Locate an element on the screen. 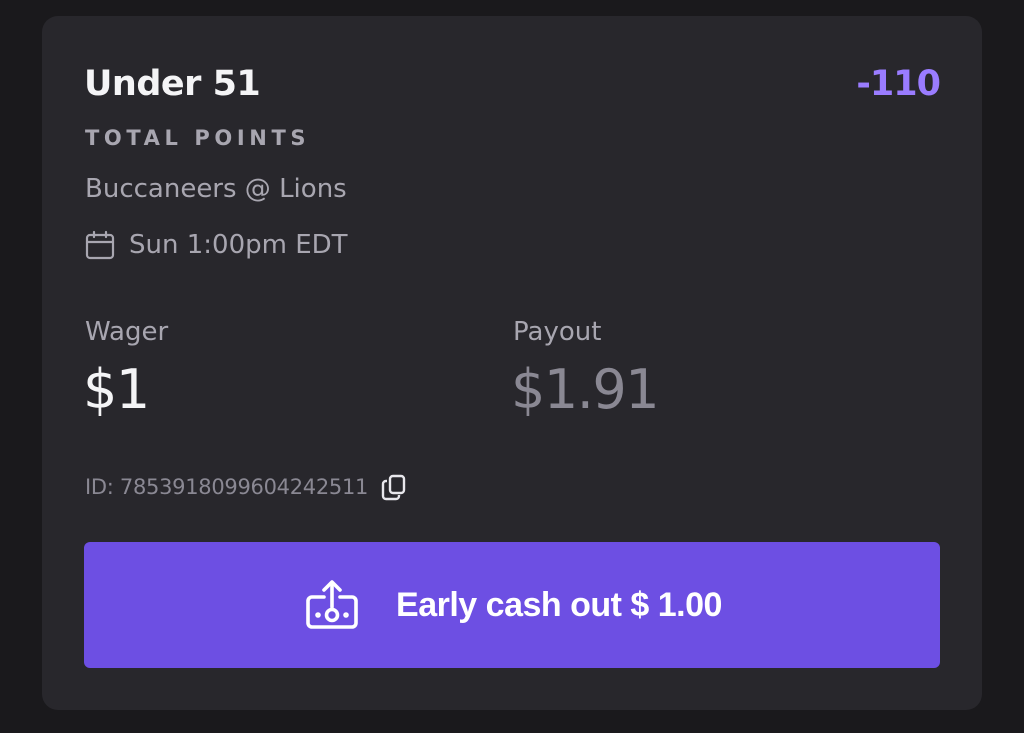 The height and width of the screenshot is (733, 1024). wager-label: Wager is located at coordinates (127, 332).